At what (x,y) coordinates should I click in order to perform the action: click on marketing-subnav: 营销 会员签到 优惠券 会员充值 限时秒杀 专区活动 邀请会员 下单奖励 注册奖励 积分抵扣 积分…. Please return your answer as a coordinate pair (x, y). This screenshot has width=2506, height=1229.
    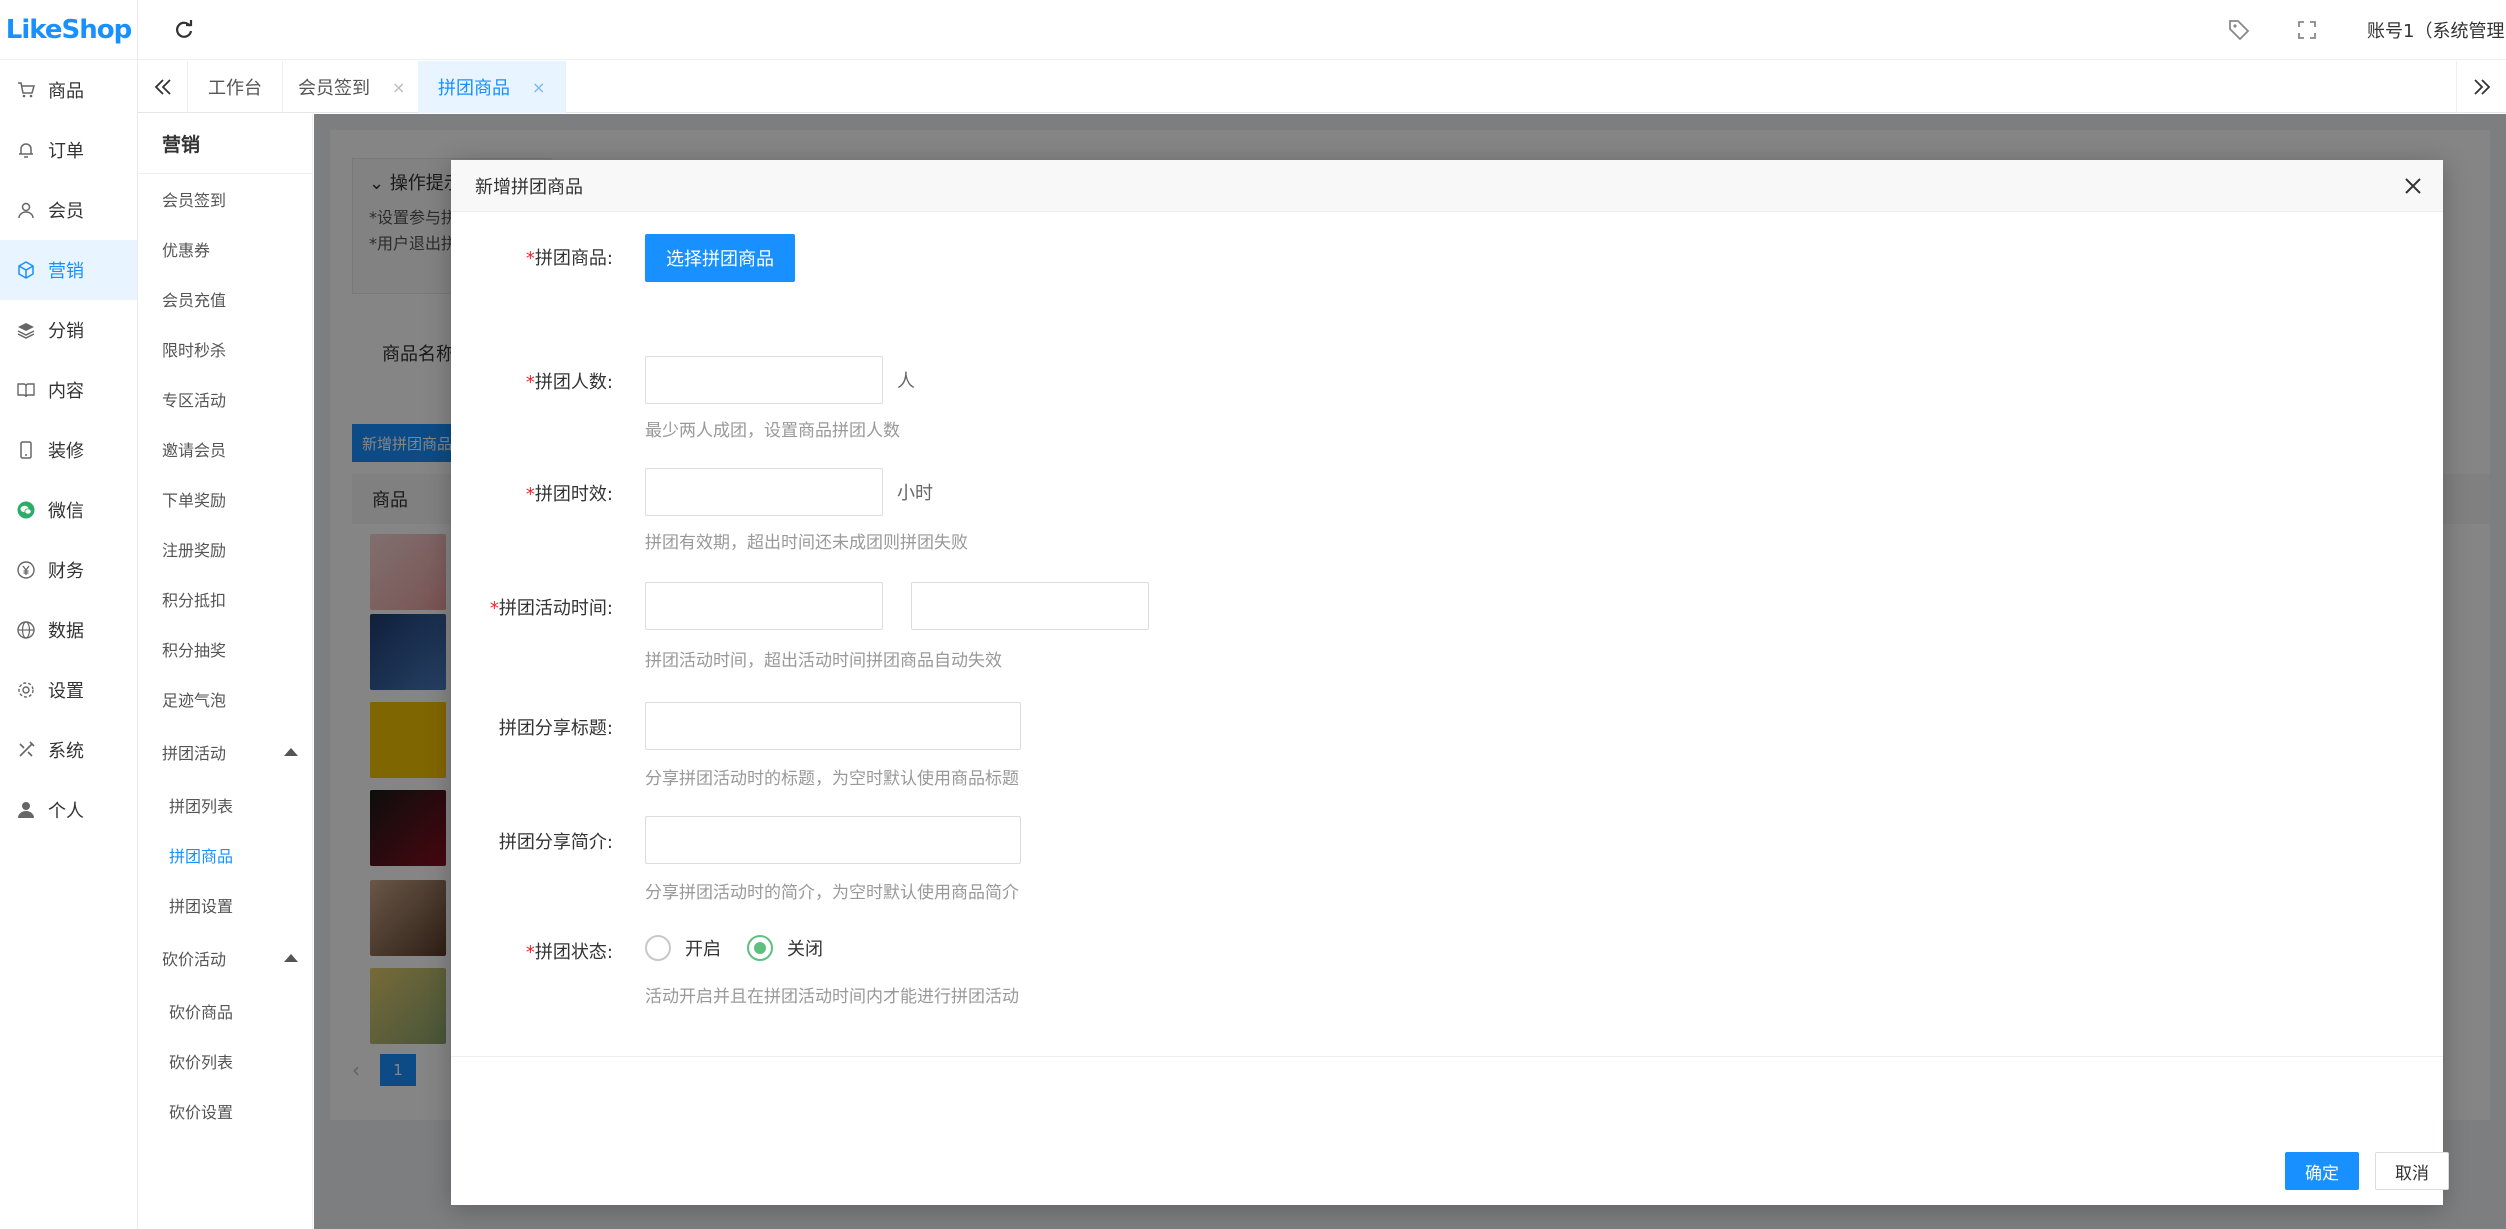
    Looking at the image, I should click on (226, 671).